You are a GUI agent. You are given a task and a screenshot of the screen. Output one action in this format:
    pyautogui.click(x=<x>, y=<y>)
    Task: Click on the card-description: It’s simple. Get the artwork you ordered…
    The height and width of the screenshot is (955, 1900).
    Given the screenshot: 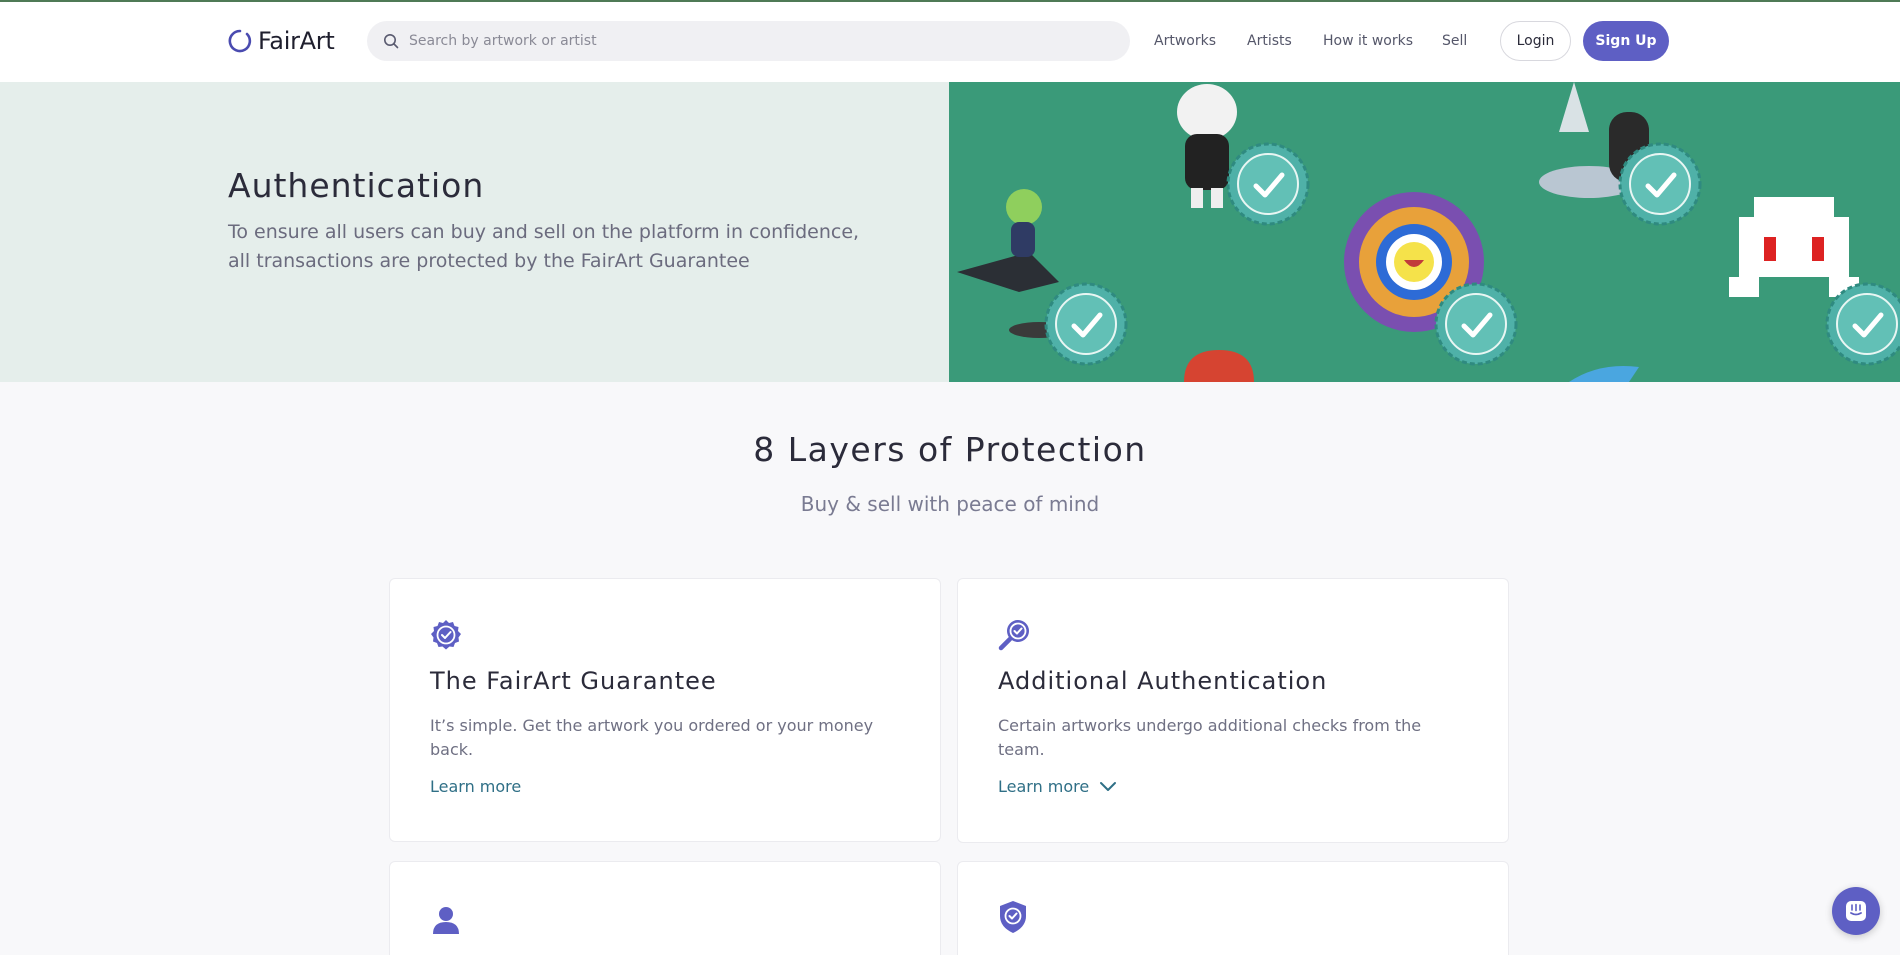 What is the action you would take?
    pyautogui.click(x=652, y=737)
    